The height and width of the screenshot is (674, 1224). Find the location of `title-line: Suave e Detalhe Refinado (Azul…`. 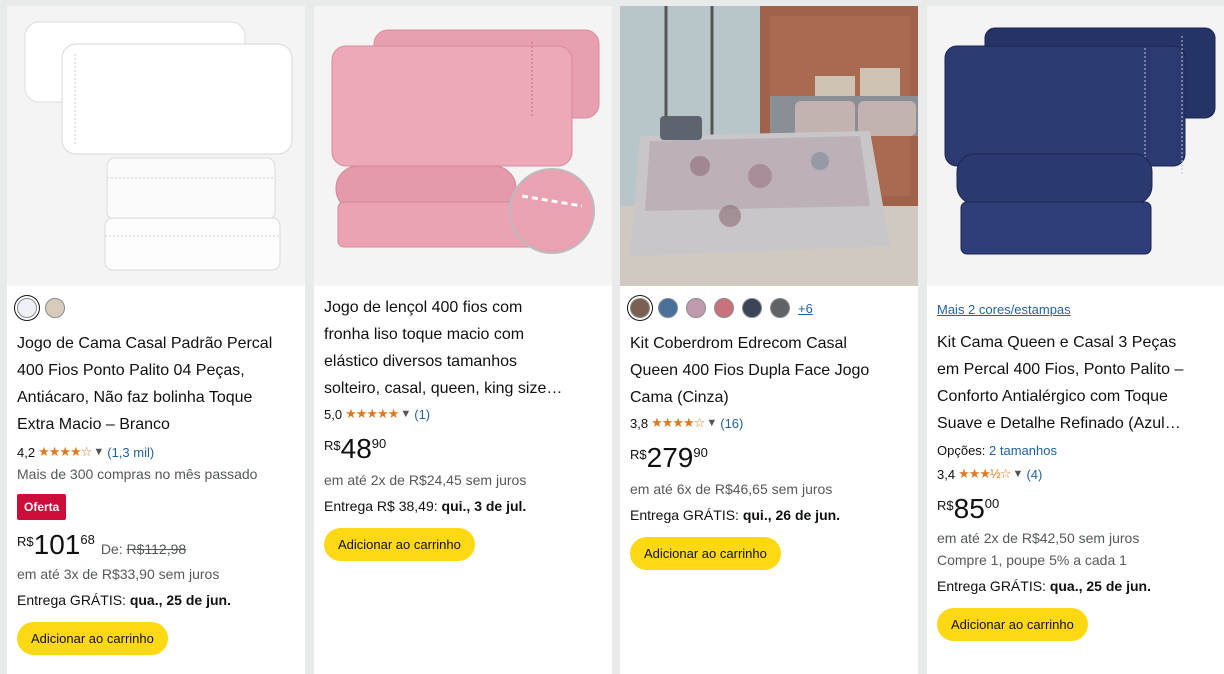

title-line: Suave e Detalhe Refinado (Azul… is located at coordinates (1059, 423).